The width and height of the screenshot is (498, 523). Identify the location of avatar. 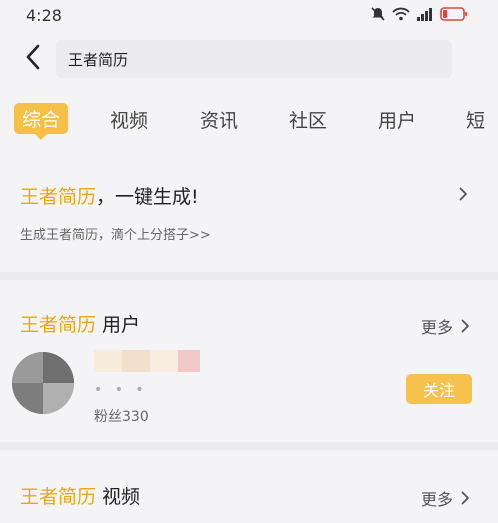
(43, 383).